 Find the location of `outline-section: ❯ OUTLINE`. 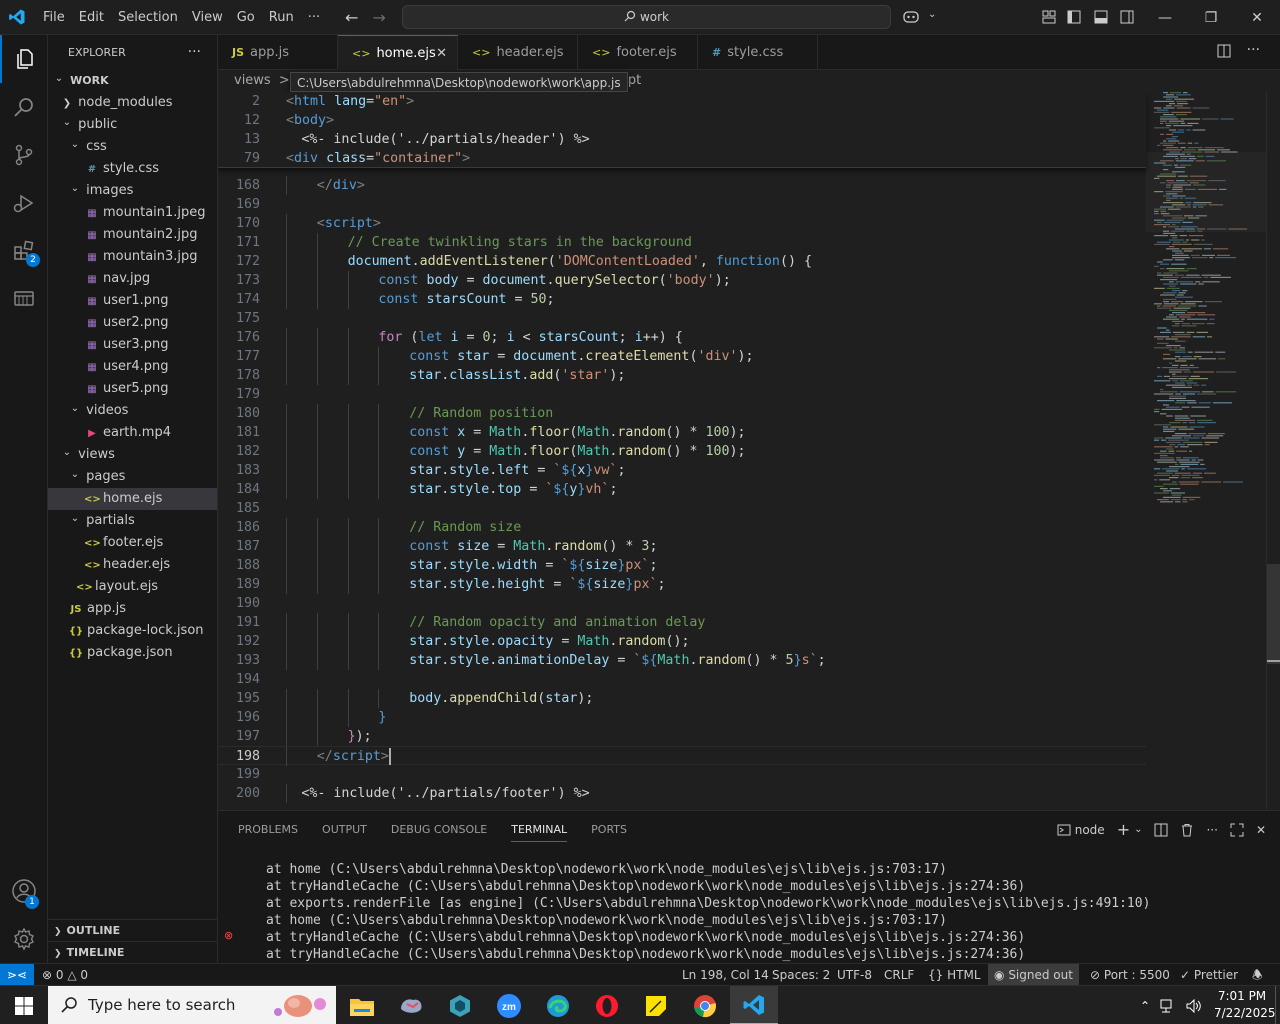

outline-section: ❯ OUTLINE is located at coordinates (132, 930).